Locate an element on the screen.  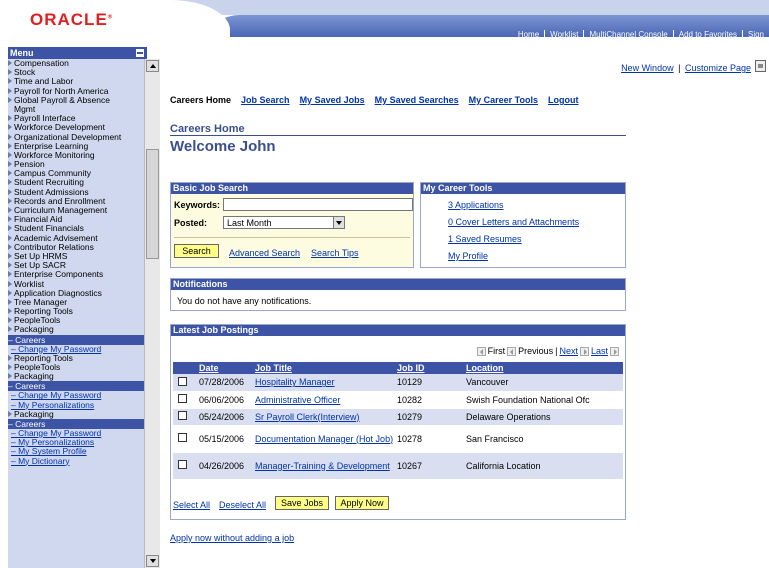
job-title-link-container: Administrative Officer is located at coordinates (324, 400).